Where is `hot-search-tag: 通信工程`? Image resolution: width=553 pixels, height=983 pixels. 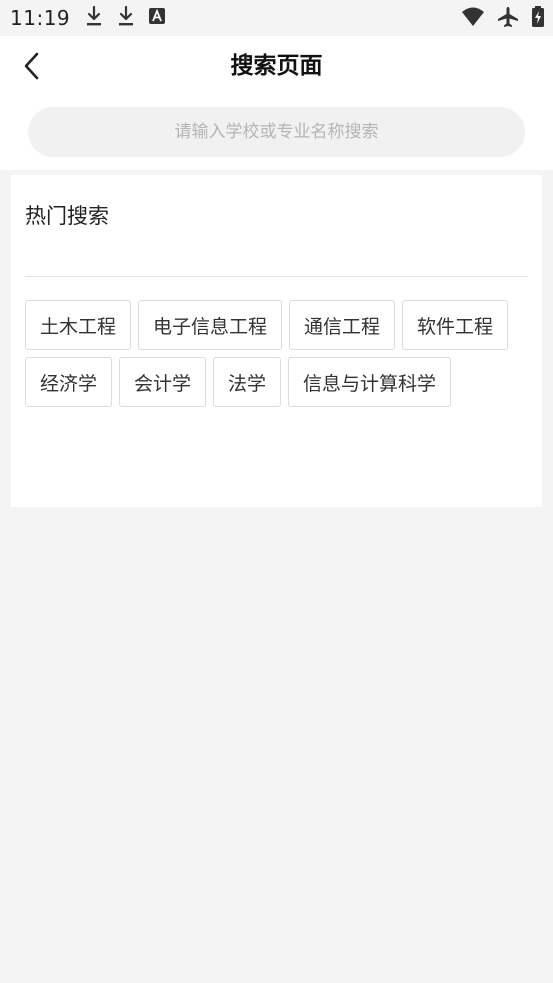 hot-search-tag: 通信工程 is located at coordinates (342, 325).